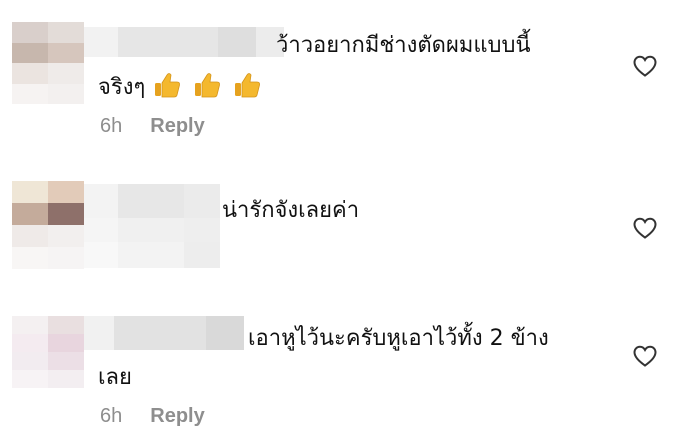 The height and width of the screenshot is (436, 696). I want to click on comment-text: ว้าวอยากมีช่างตัดผมแบบนี้, so click(403, 45).